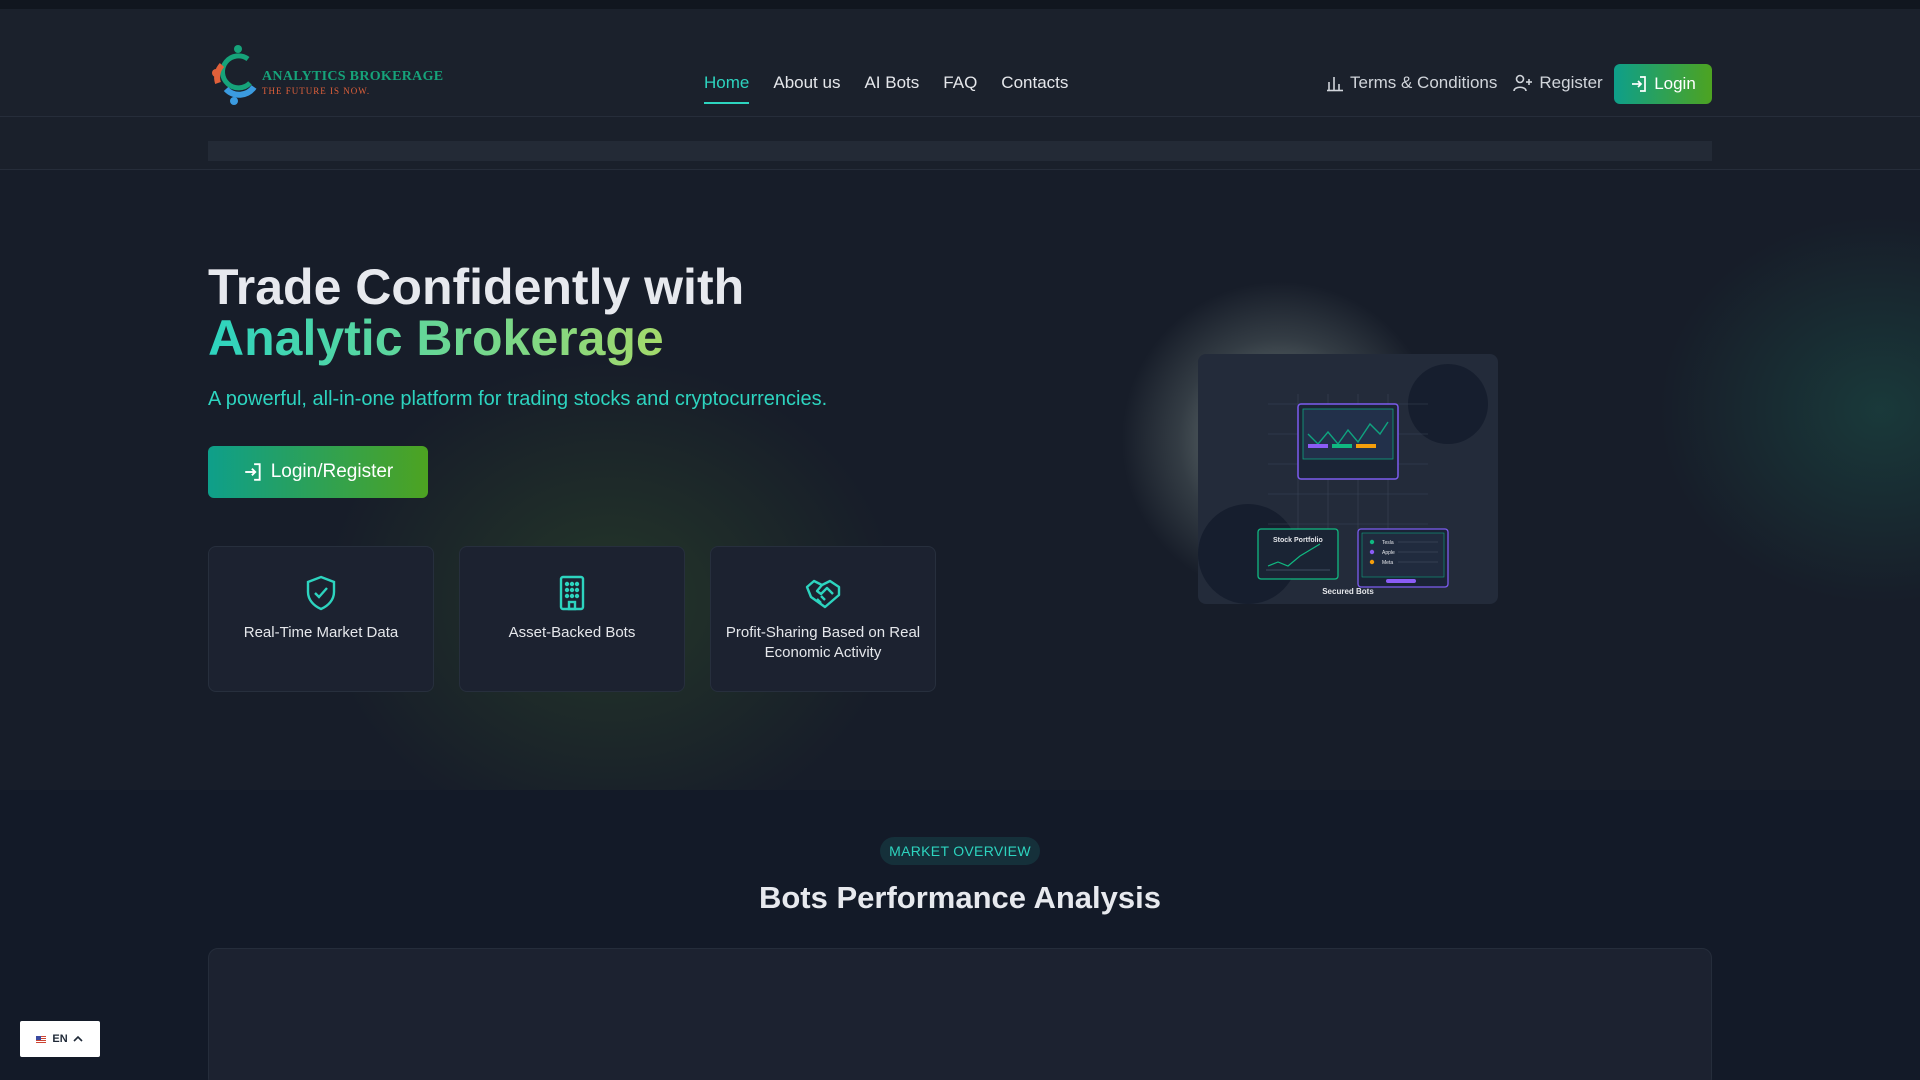 The height and width of the screenshot is (1080, 1920). Describe the element at coordinates (41, 1039) in the screenshot. I see `us-flag-icon` at that location.